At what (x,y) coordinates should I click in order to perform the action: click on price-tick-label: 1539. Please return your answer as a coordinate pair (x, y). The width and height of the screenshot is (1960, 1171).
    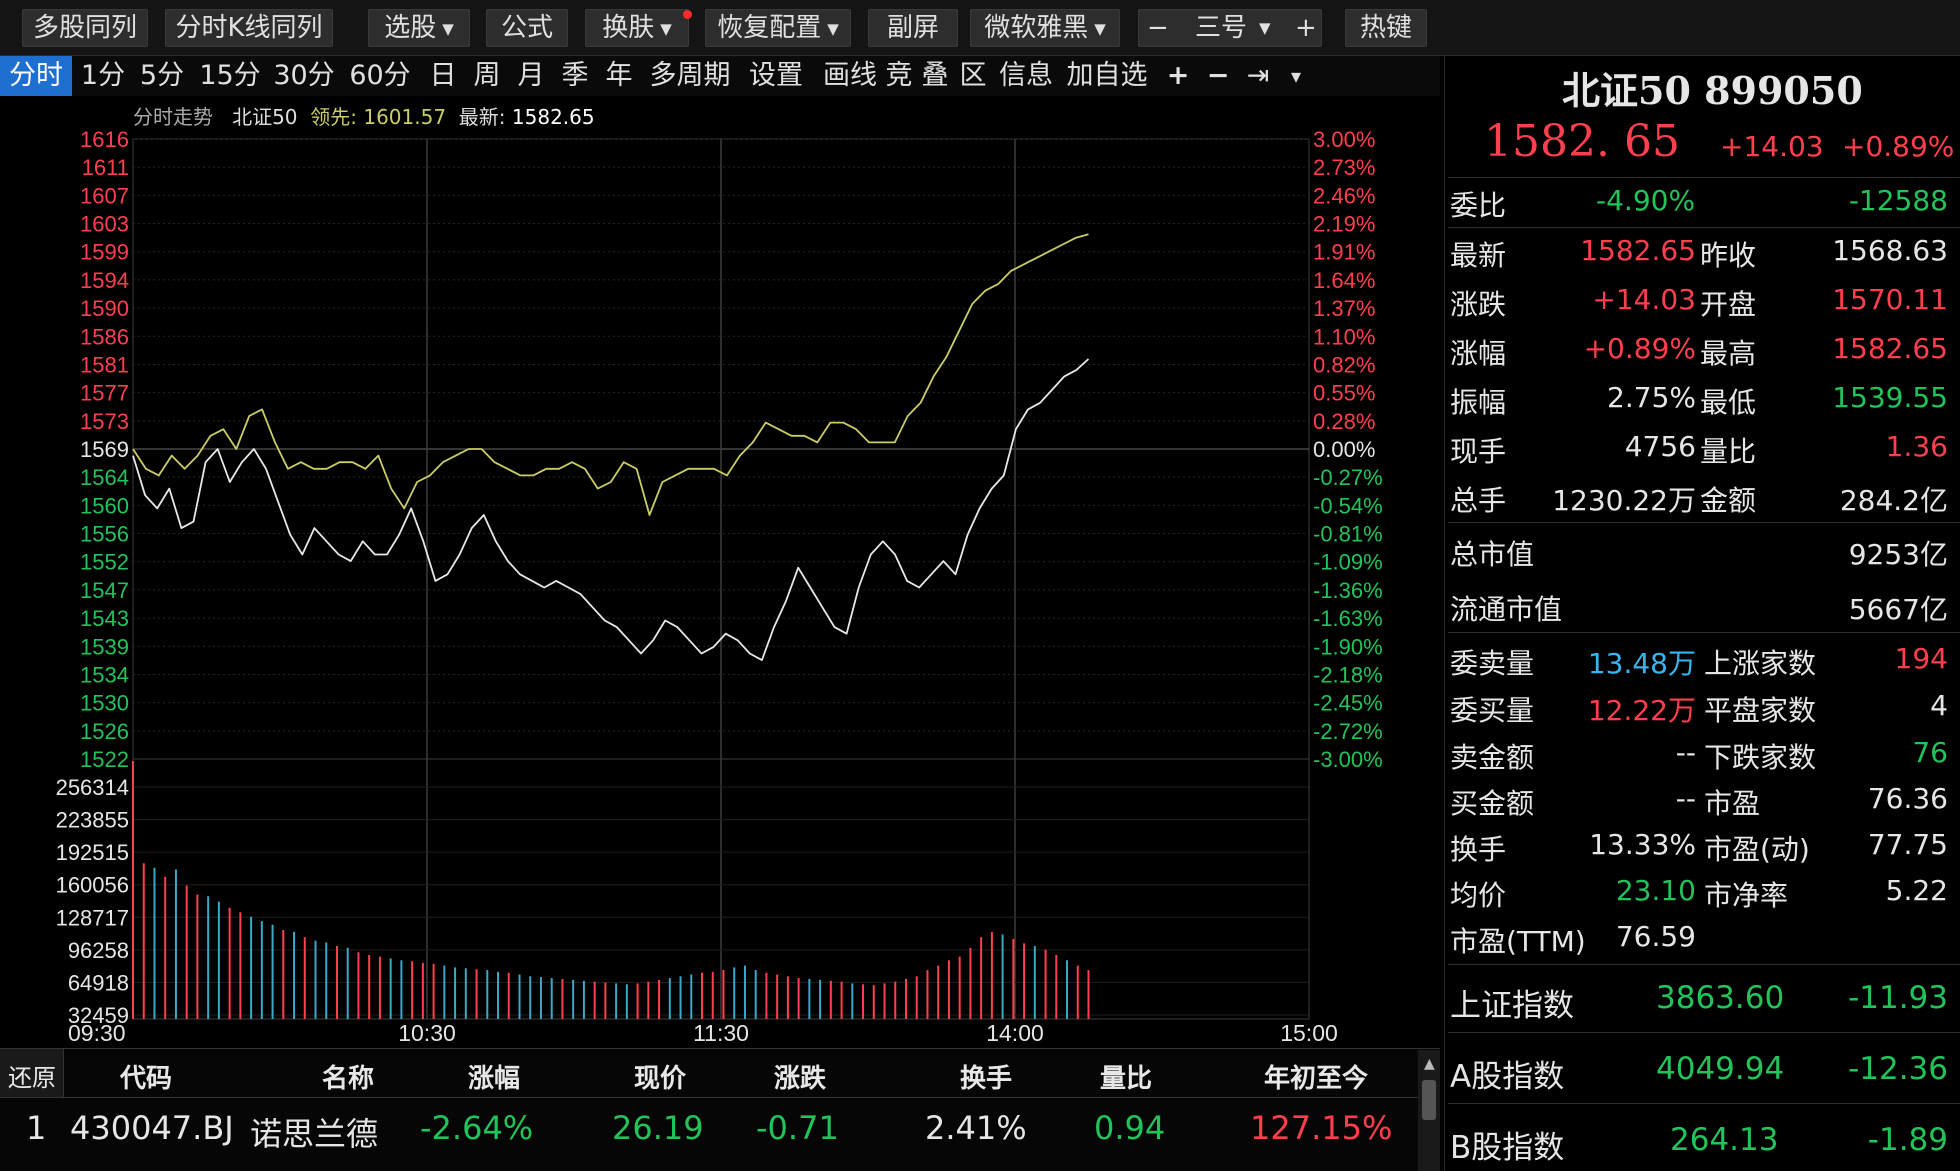
    Looking at the image, I should click on (104, 646).